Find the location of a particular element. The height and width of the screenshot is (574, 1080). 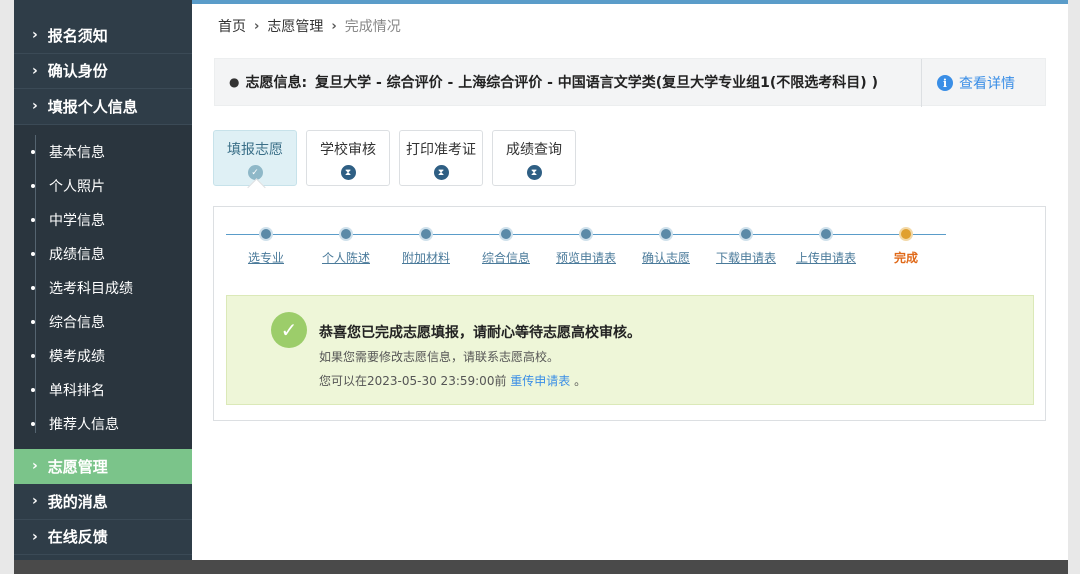

deadline-line: 您可以在2023-05-30 23:59:00前 重传申请表 。 is located at coordinates (452, 380).